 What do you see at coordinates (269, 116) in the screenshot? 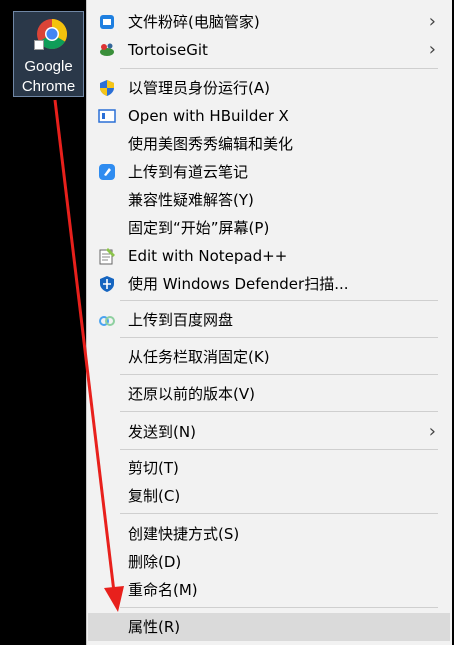
I see `menu-item-open-hbuilder: Open with HBuilder X` at bounding box center [269, 116].